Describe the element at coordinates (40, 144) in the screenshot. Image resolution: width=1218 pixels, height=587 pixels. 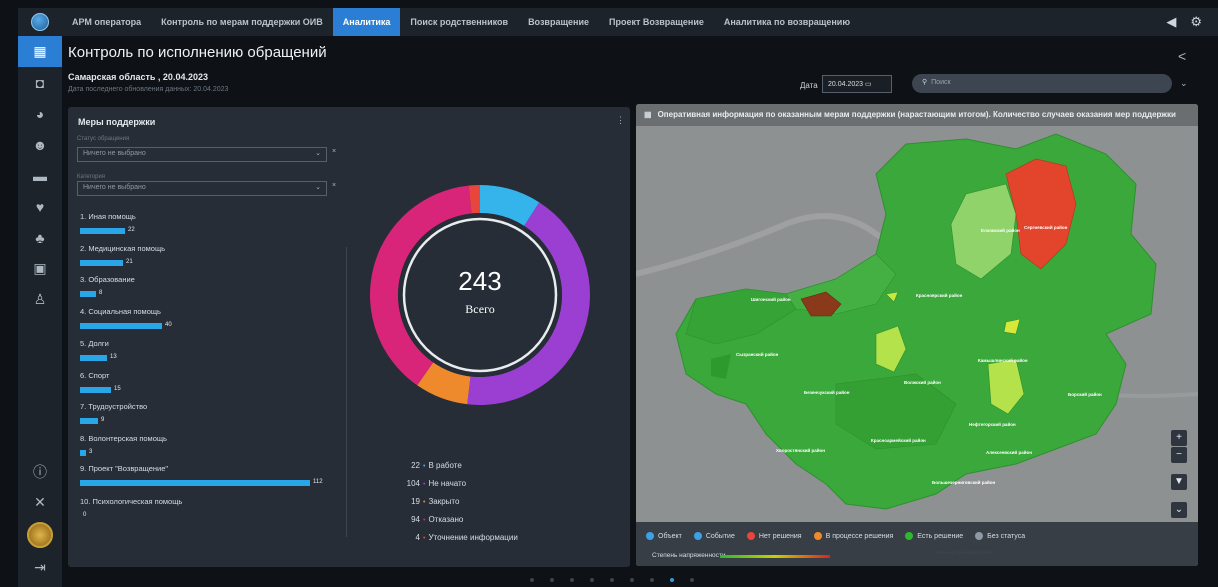
I see `users-icon: ☻` at that location.